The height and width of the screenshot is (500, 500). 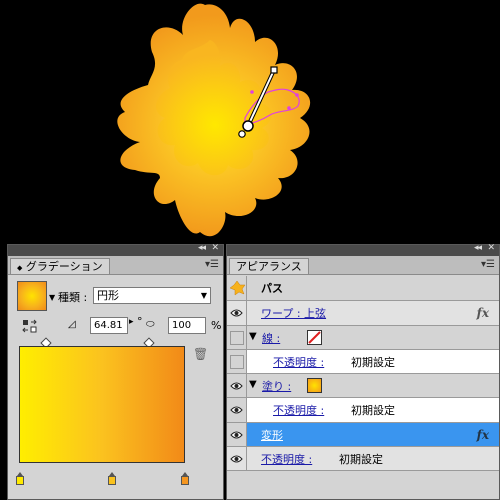 I want to click on gradient-slider, so click(x=102, y=404).